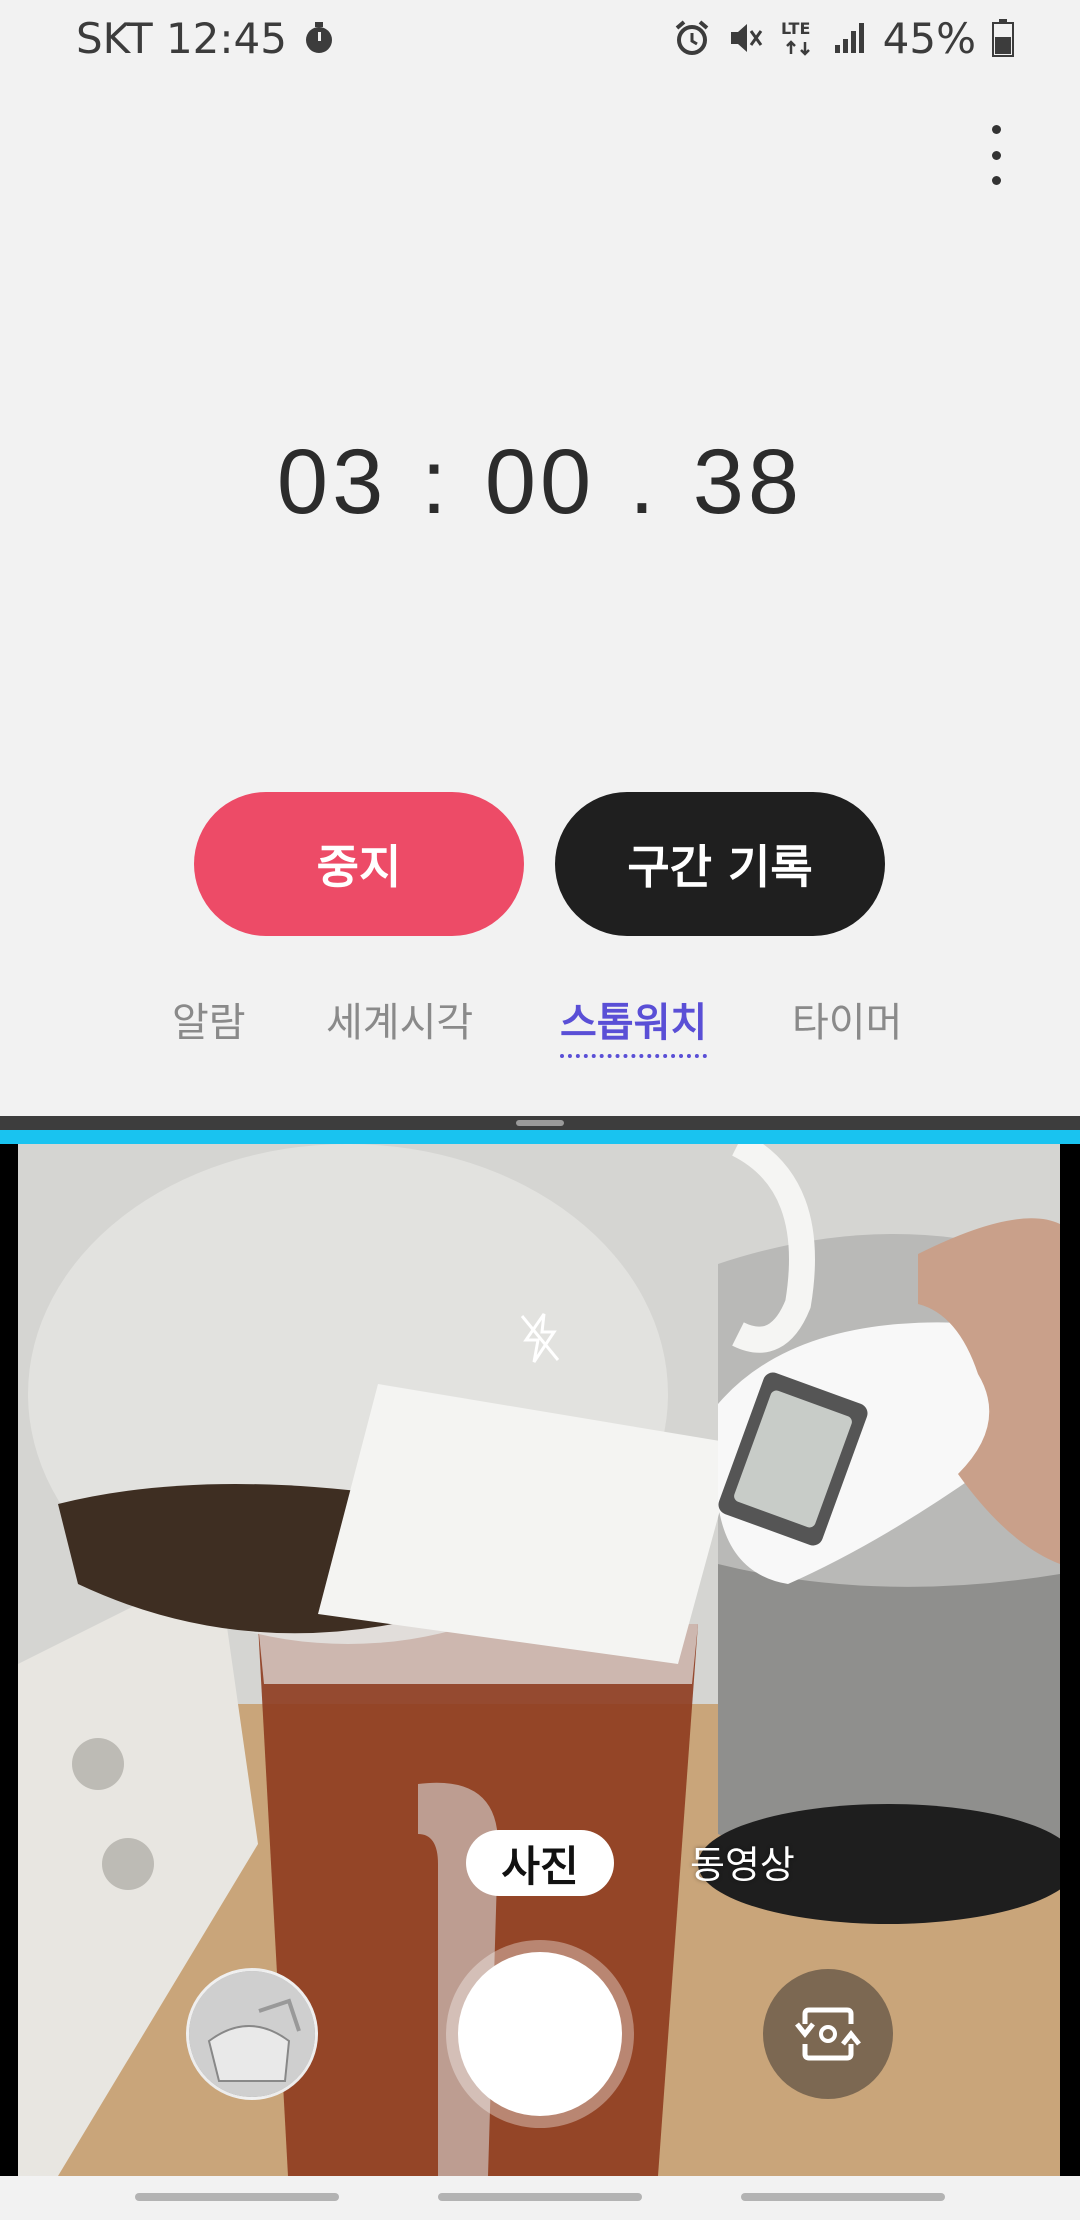  I want to click on thumbnail-preview-icon, so click(252, 2034).